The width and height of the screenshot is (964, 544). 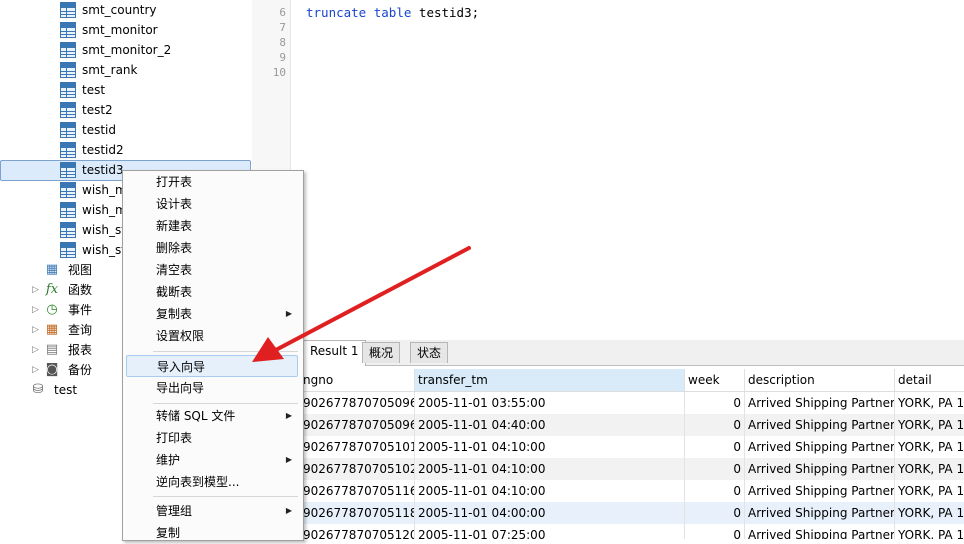 I want to click on table-cell: 9026778707050967, so click(x=357, y=425).